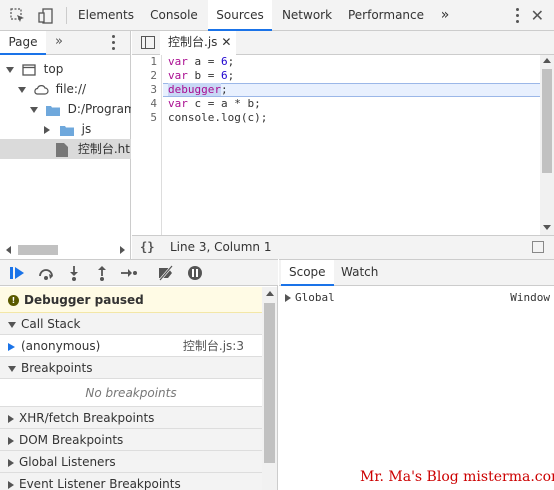 The image size is (554, 490). What do you see at coordinates (131, 393) in the screenshot?
I see `no-breakpoints-message: No breakpoints` at bounding box center [131, 393].